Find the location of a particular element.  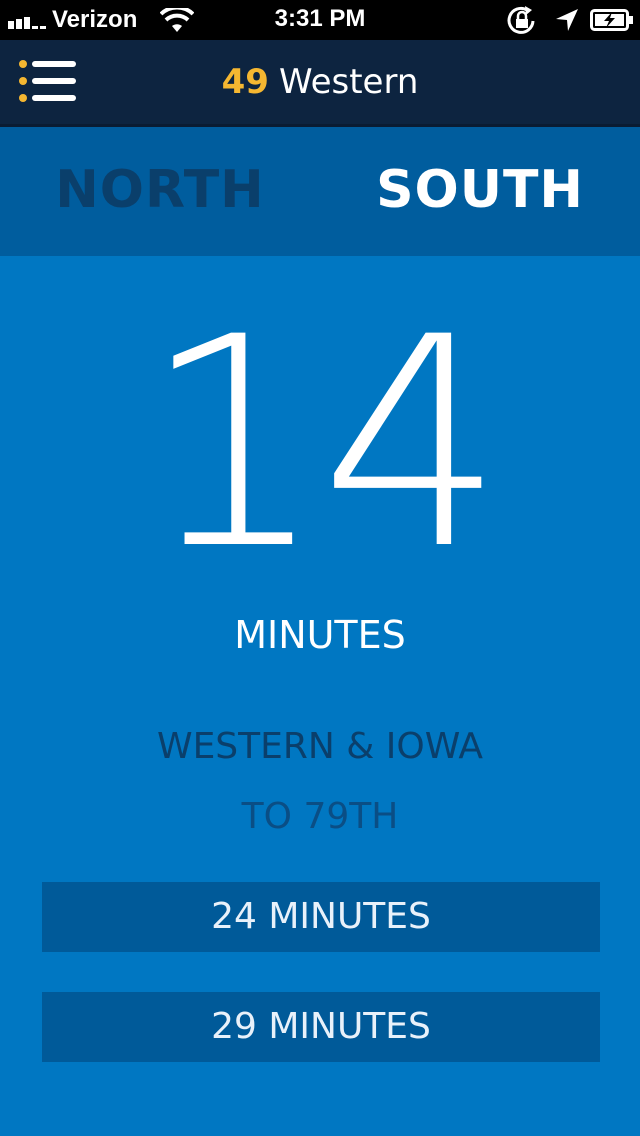

destination: TO 79TH is located at coordinates (320, 816).